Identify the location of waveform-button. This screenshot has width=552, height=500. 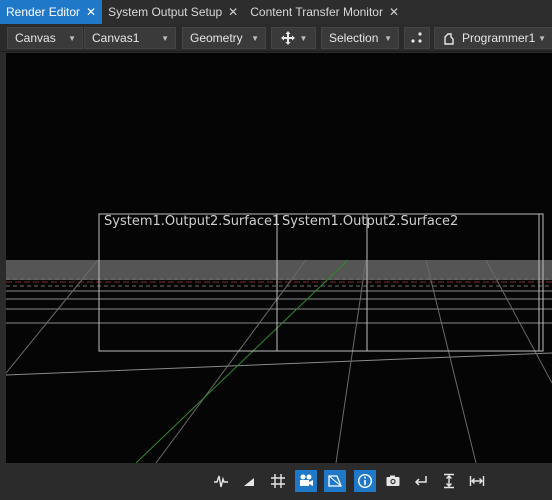
(221, 481).